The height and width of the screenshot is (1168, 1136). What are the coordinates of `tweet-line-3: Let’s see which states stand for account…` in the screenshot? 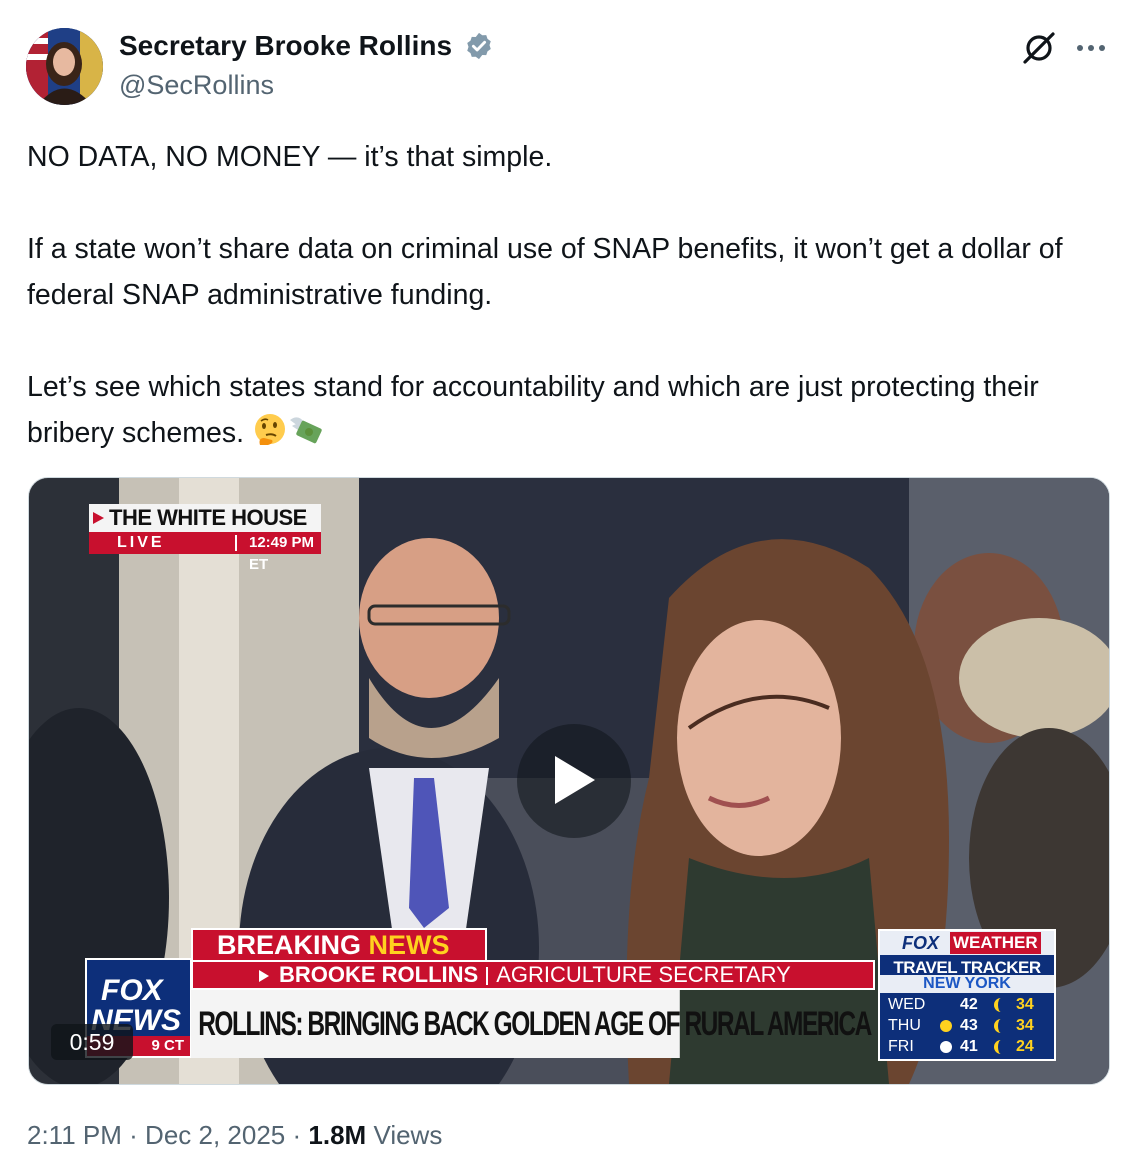 It's located at (567, 410).